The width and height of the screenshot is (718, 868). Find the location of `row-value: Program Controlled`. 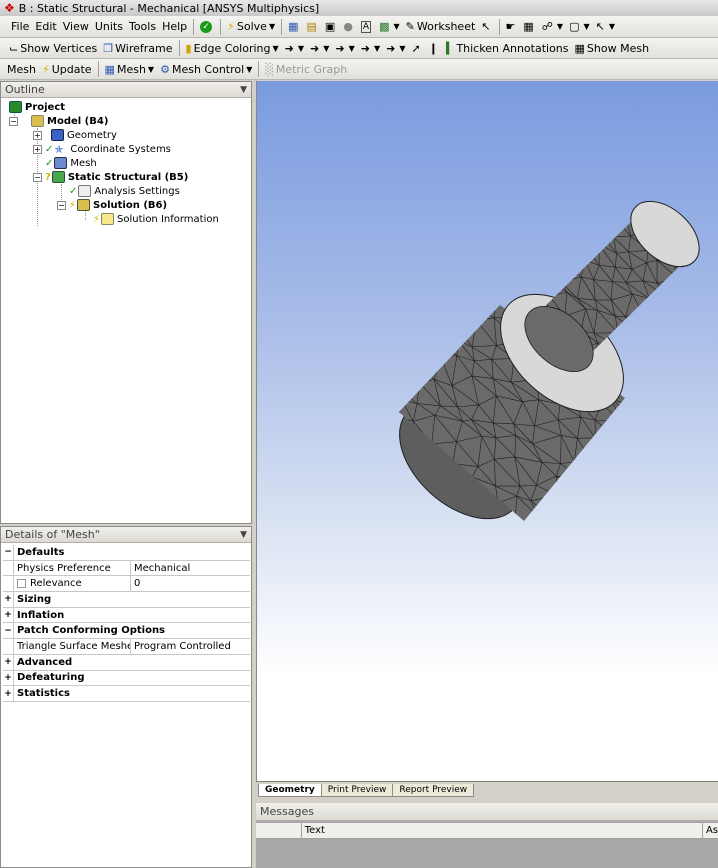

row-value: Program Controlled is located at coordinates (181, 646).